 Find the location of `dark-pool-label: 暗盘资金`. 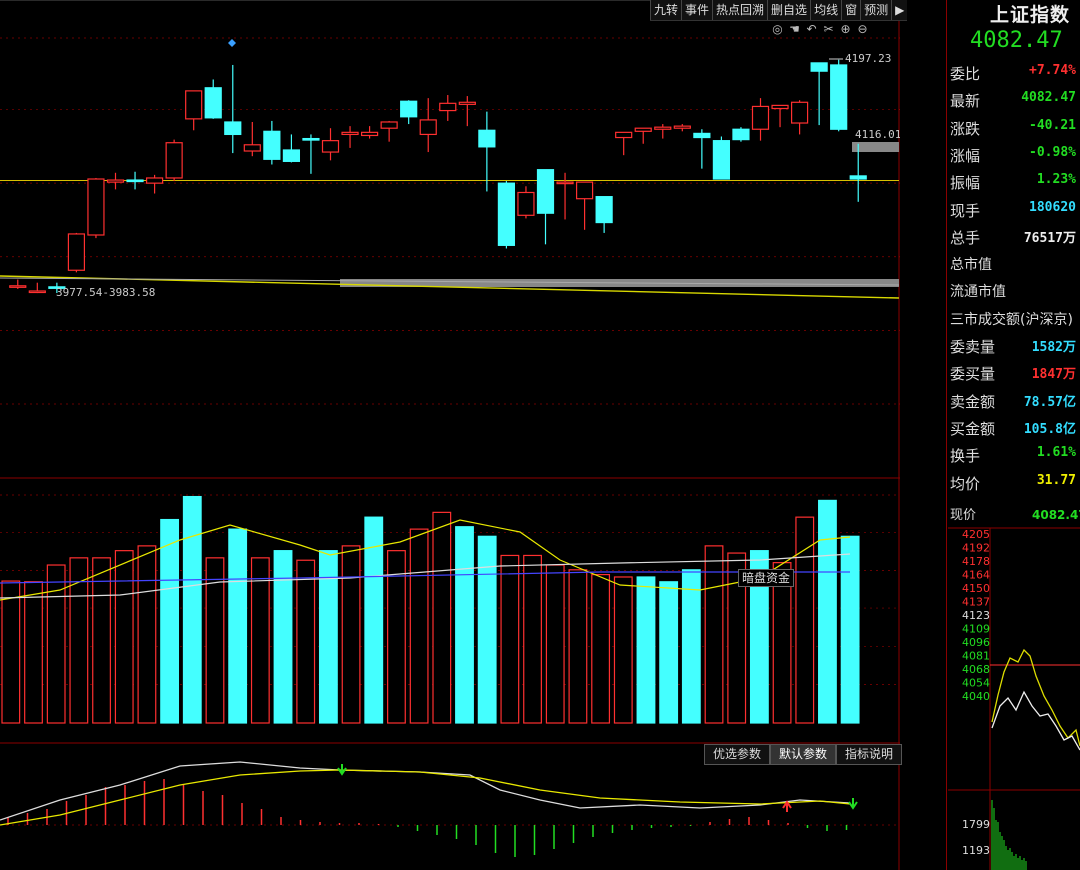

dark-pool-label: 暗盘资金 is located at coordinates (766, 578).